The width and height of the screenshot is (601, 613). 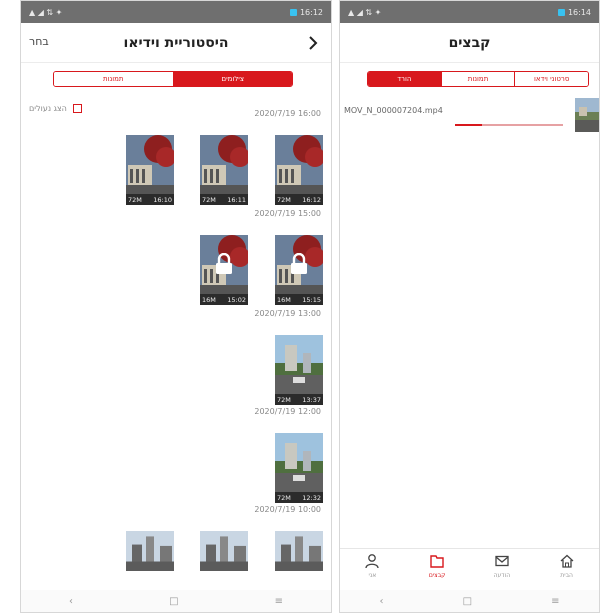 I want to click on page-title: קבצים, so click(x=469, y=42).